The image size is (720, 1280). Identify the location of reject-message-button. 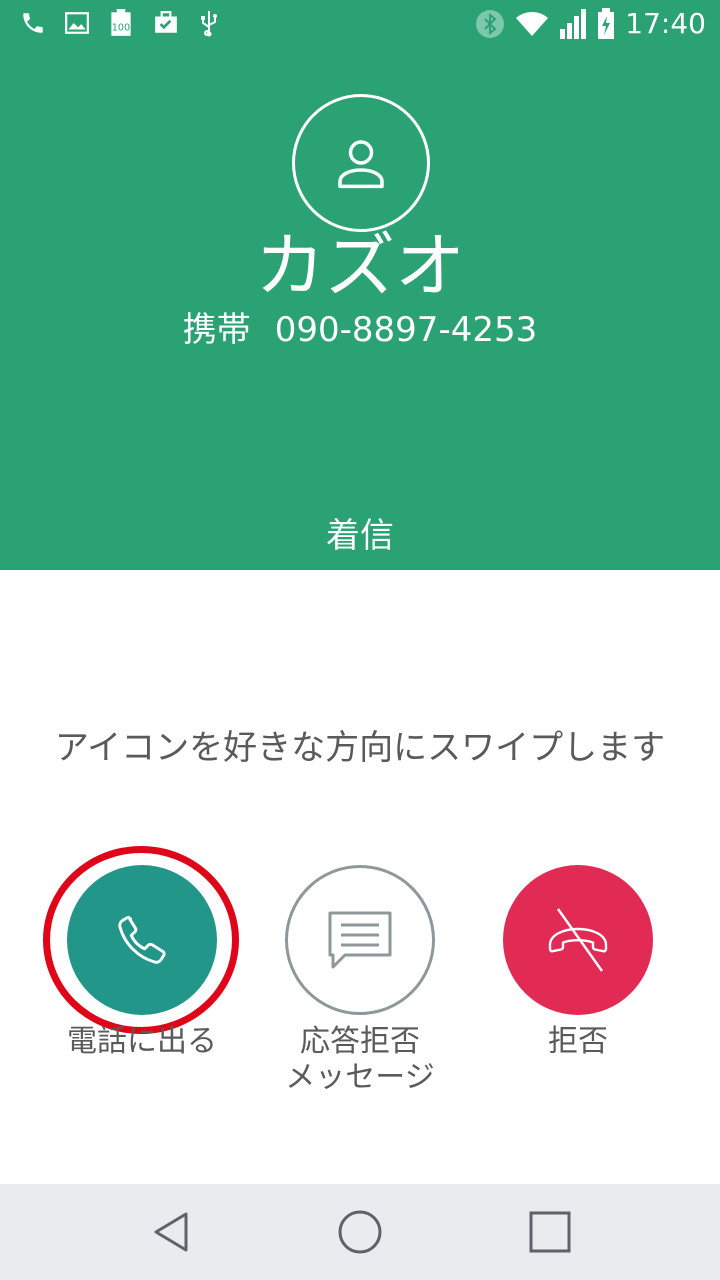
(360, 940).